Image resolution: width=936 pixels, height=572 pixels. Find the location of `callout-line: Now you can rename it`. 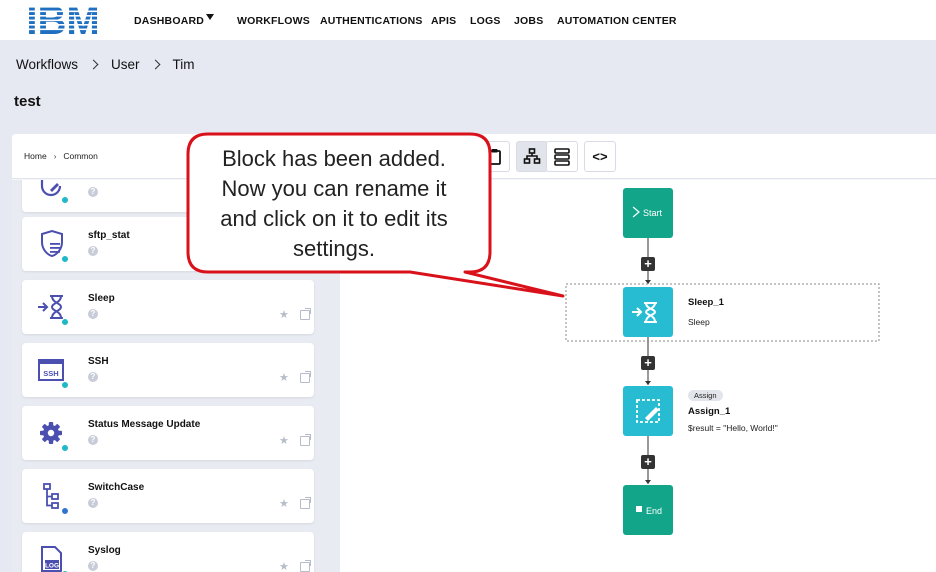

callout-line: Now you can rename it is located at coordinates (334, 188).